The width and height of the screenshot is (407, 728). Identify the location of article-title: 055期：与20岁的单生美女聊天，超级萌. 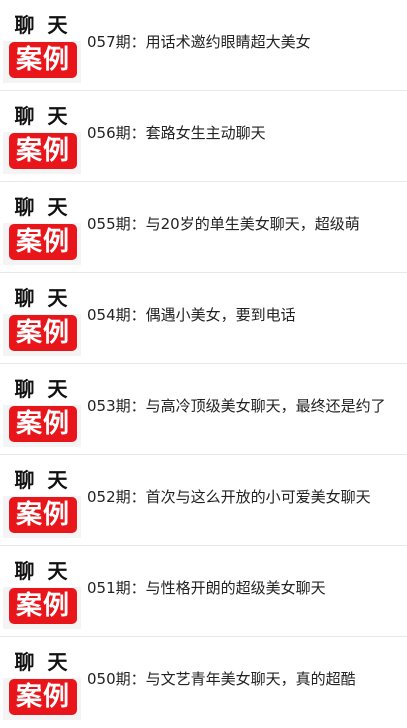
(223, 224).